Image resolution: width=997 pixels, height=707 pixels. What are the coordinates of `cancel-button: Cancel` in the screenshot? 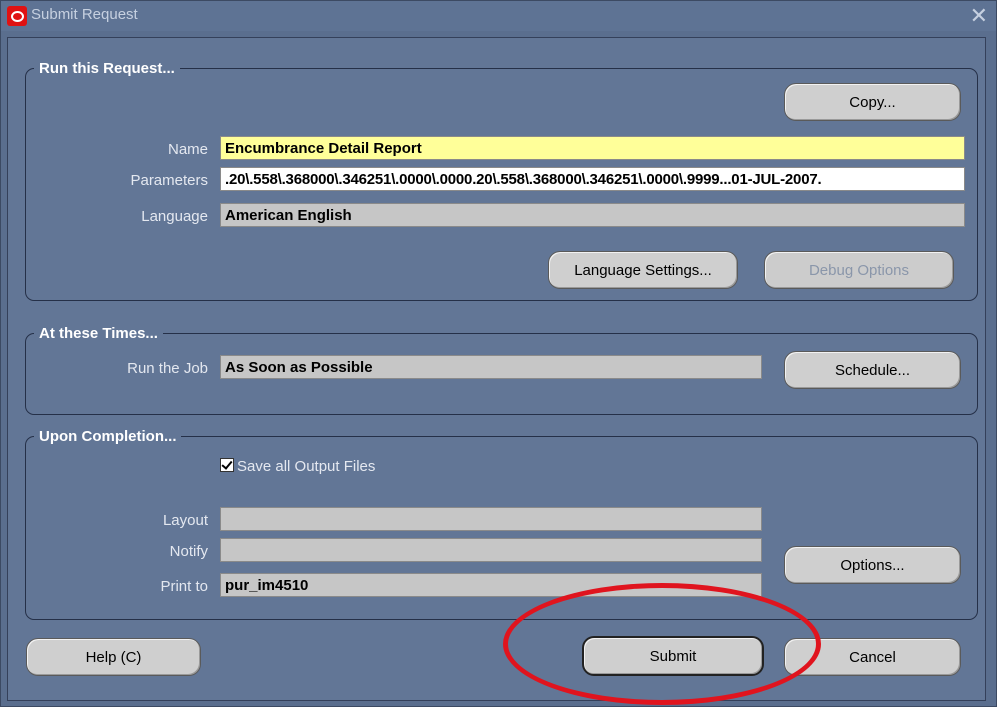 It's located at (872, 657).